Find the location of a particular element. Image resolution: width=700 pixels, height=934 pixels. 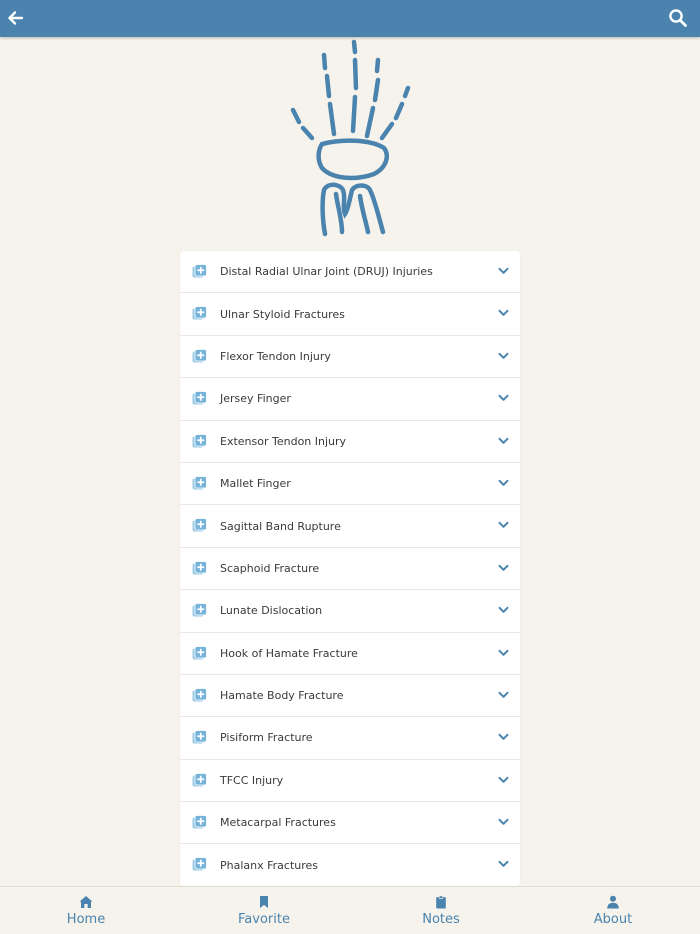

list-item-label: Metacarpal Fractures is located at coordinates (278, 823).